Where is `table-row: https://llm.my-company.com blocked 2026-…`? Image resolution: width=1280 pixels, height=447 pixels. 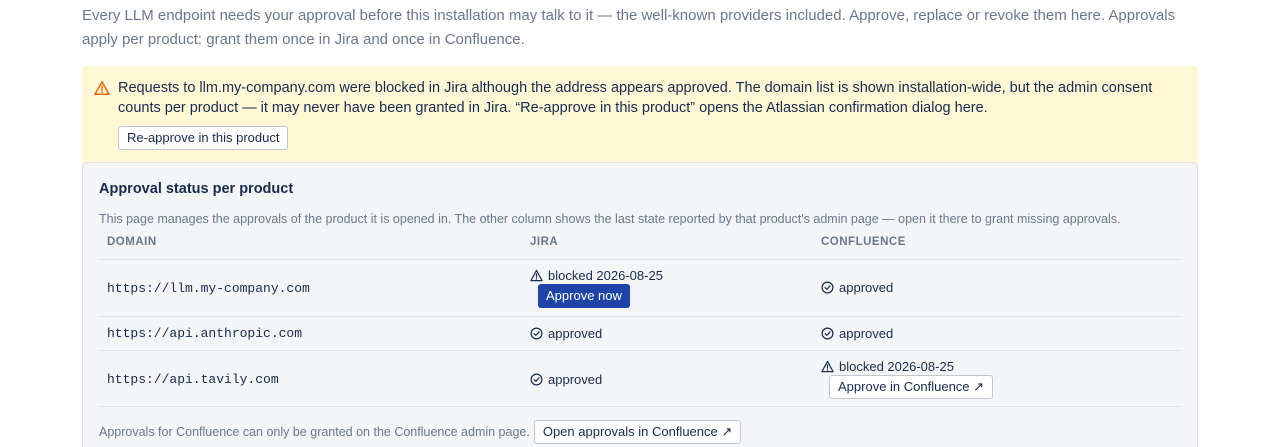
table-row: https://llm.my-company.com blocked 2026-… is located at coordinates (640, 287).